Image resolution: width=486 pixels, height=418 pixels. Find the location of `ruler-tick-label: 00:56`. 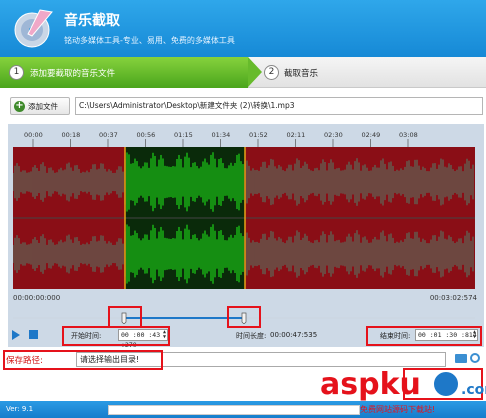

ruler-tick-label: 00:56 is located at coordinates (146, 135).